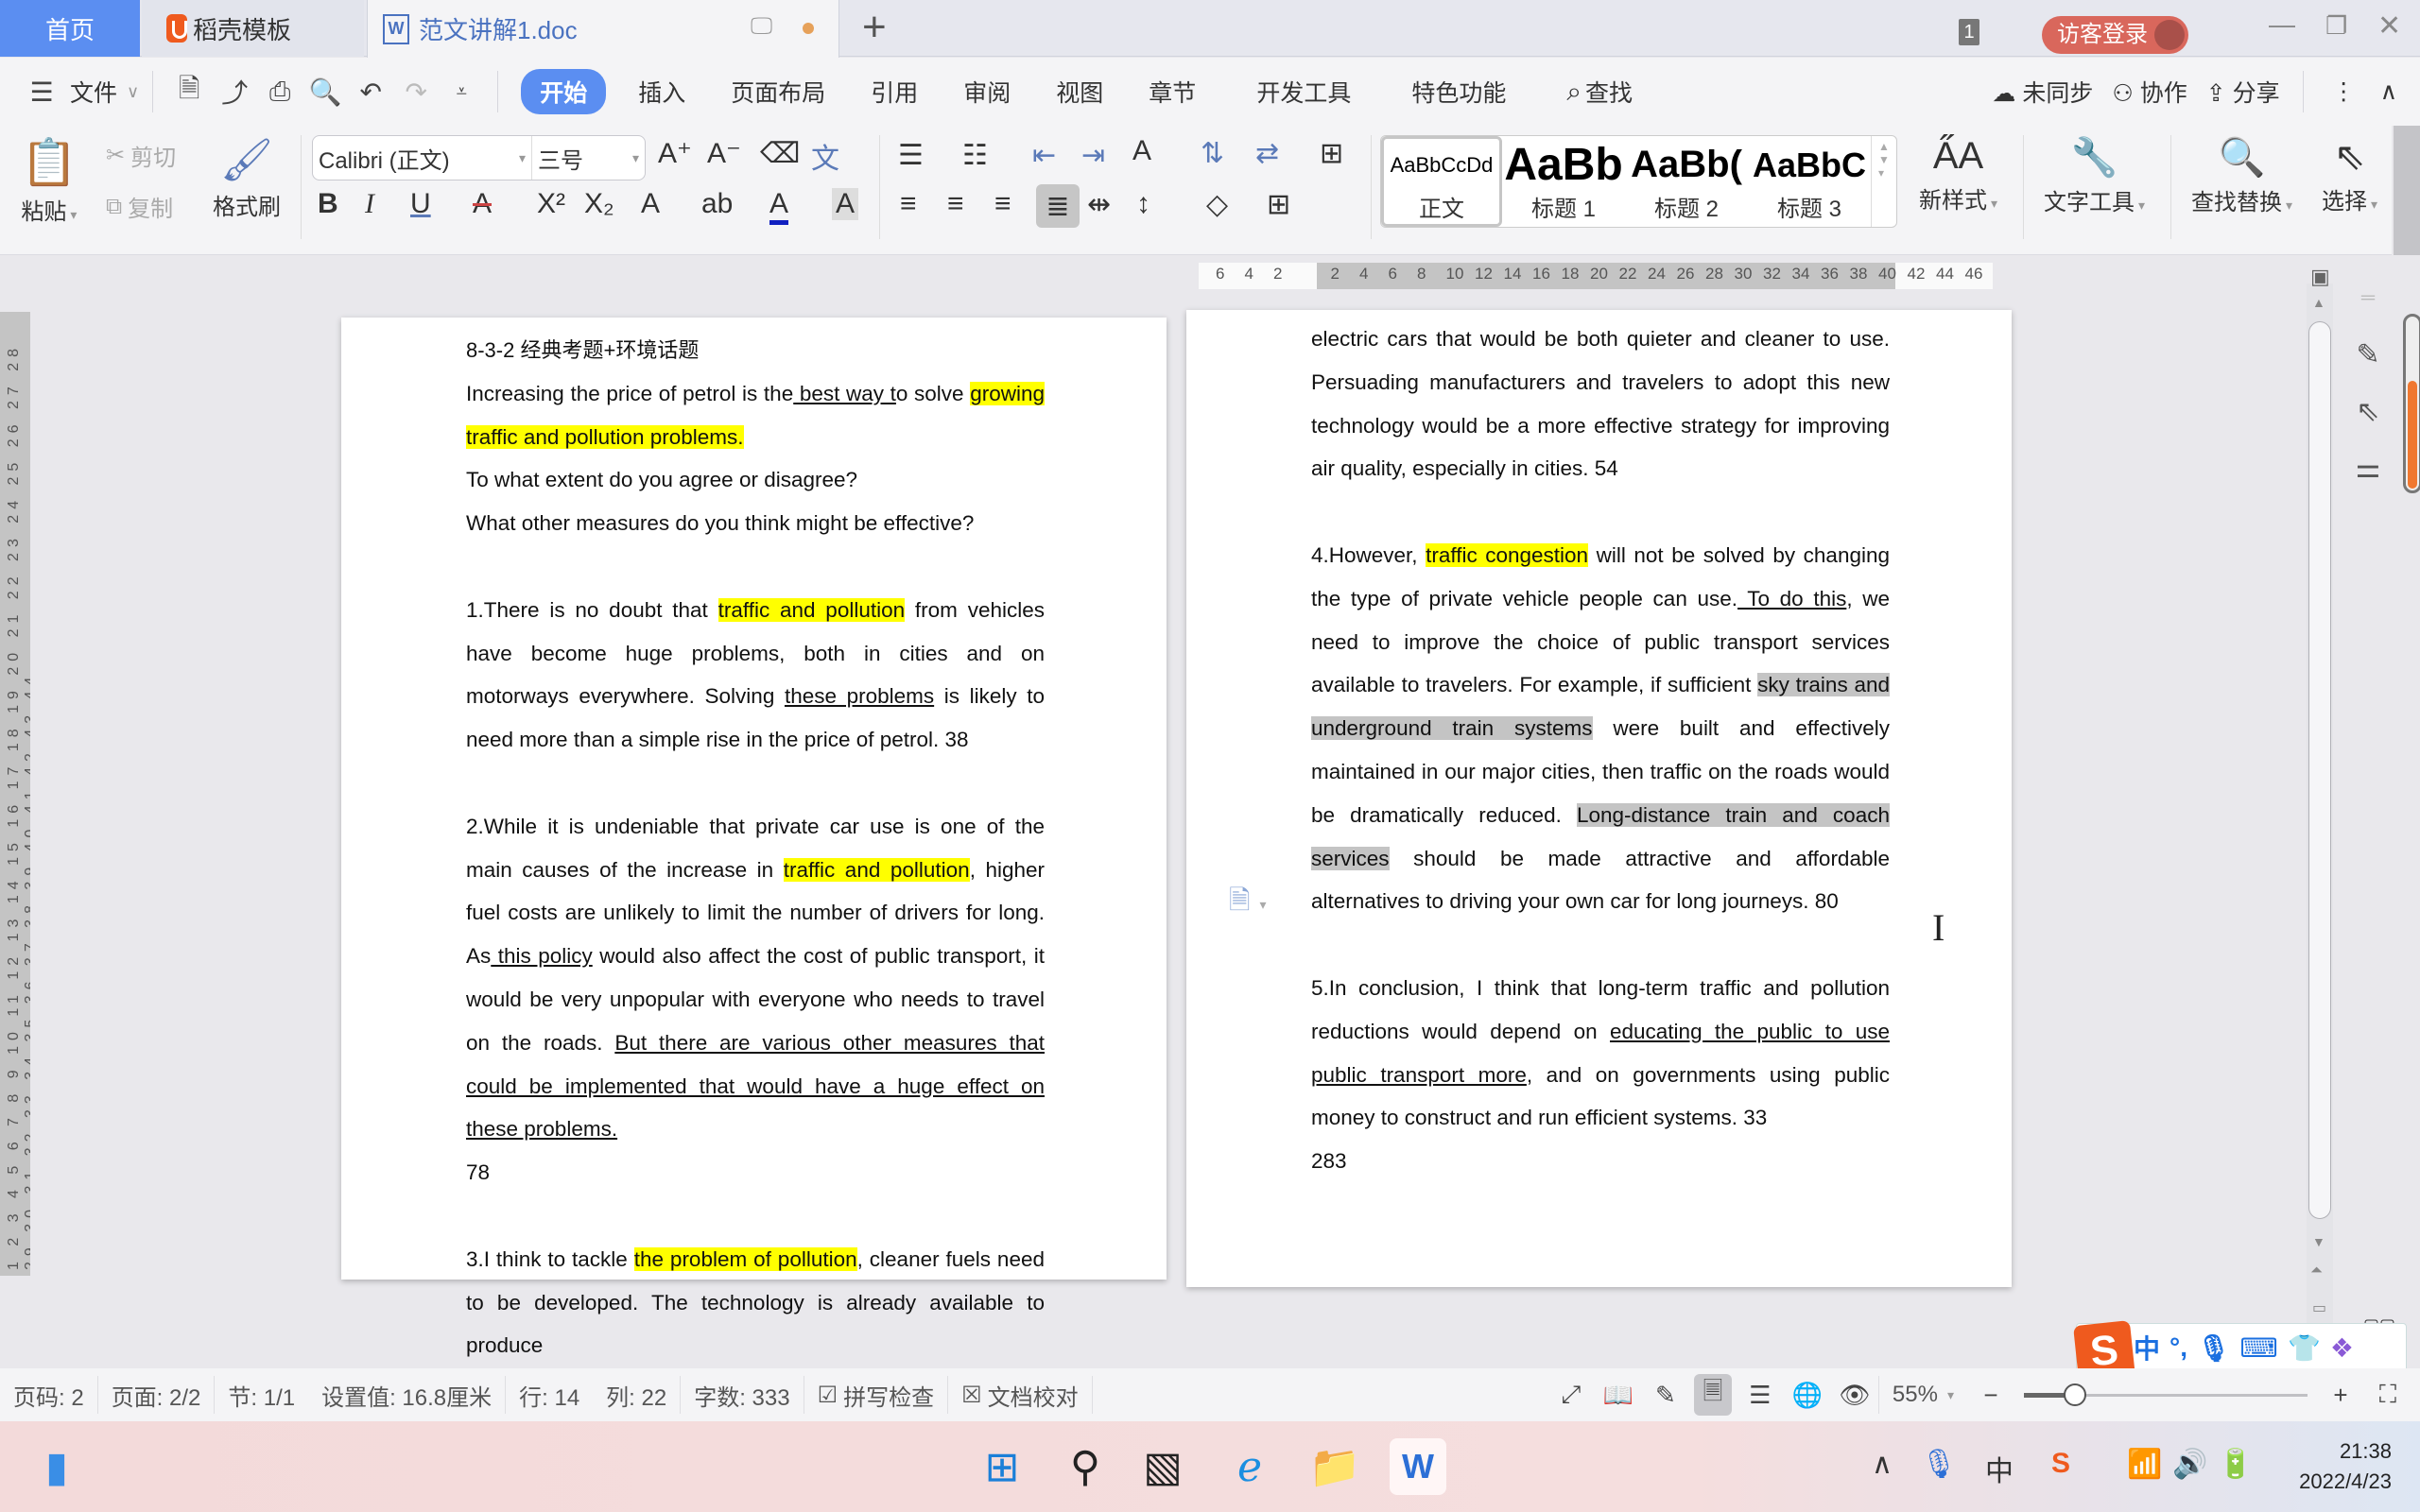 The image size is (2420, 1512). What do you see at coordinates (778, 92) in the screenshot?
I see `menu-tab-page-layout: 页面布局` at bounding box center [778, 92].